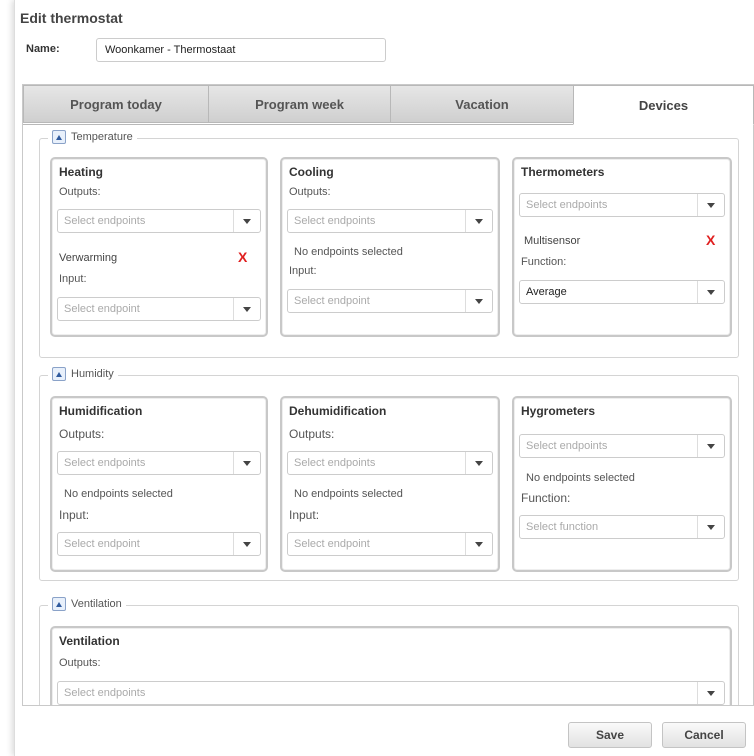 The width and height of the screenshot is (754, 756). I want to click on dialog-title: Edit thermostat, so click(71, 18).